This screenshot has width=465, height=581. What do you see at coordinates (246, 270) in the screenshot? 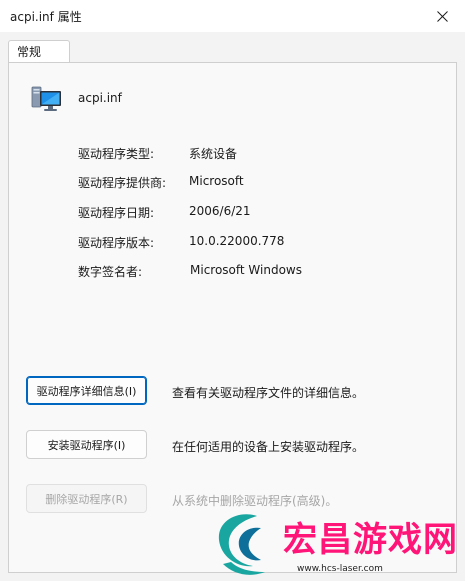
I see `digital-signer-value: Microsoft Windows` at bounding box center [246, 270].